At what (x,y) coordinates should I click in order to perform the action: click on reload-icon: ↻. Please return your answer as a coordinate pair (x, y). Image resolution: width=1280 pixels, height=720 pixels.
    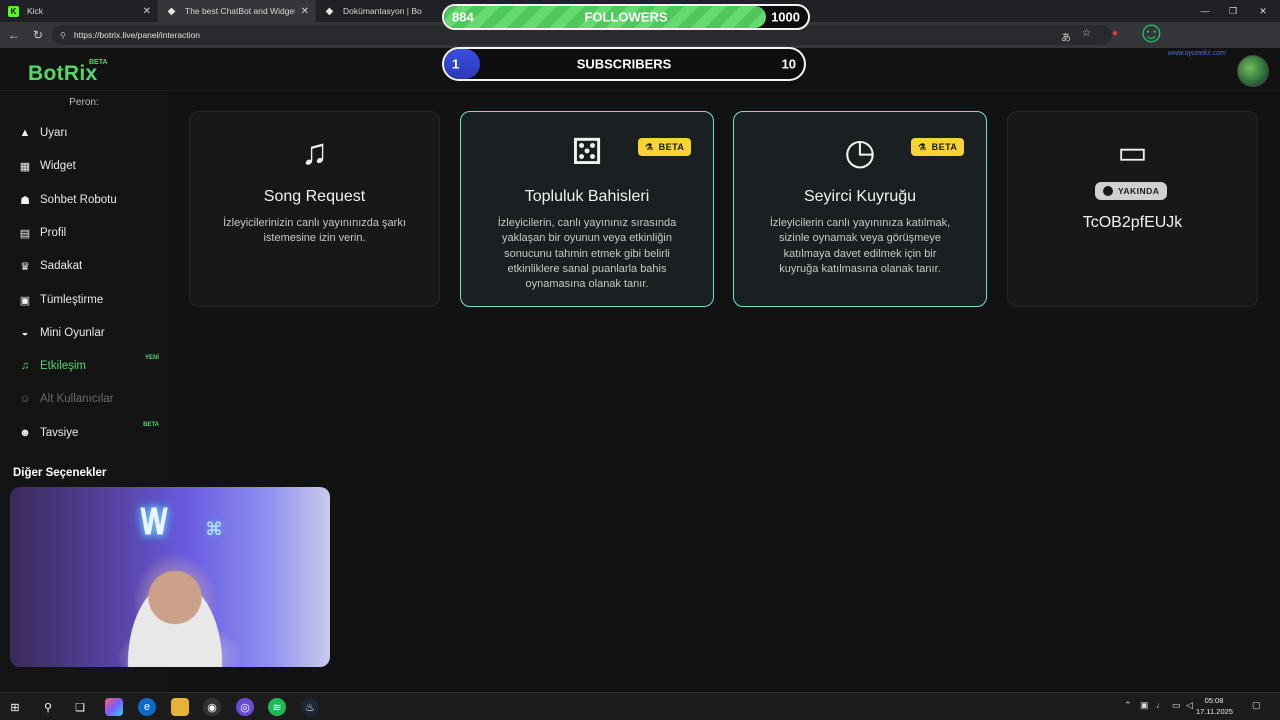
    Looking at the image, I should click on (38, 35).